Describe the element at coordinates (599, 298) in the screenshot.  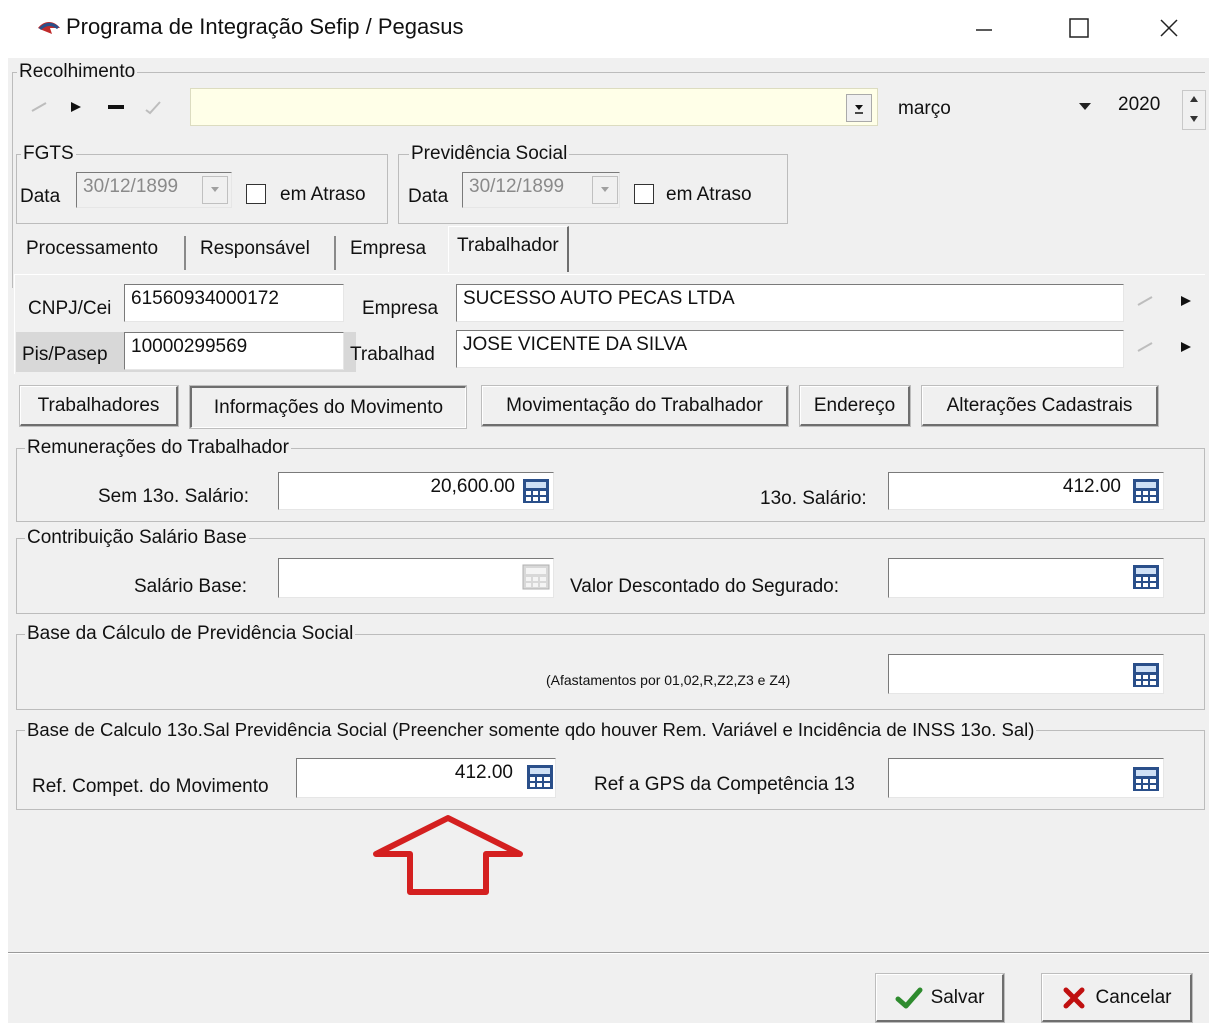
I see `empresa-value: SUCESSO AUTO PECAS LTDA` at that location.